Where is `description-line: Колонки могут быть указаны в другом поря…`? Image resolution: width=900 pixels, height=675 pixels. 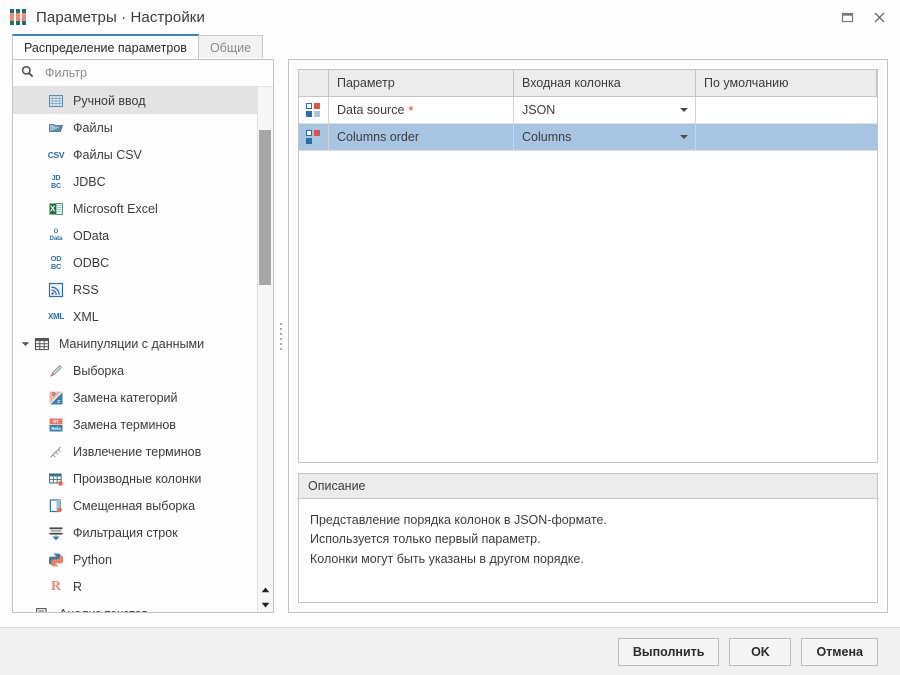
description-line: Колонки могут быть указаны в другом поря… is located at coordinates (447, 558).